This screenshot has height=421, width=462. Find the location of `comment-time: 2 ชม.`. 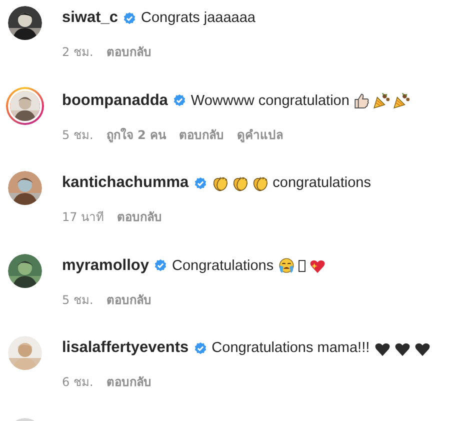

comment-time: 2 ชม. is located at coordinates (78, 52).